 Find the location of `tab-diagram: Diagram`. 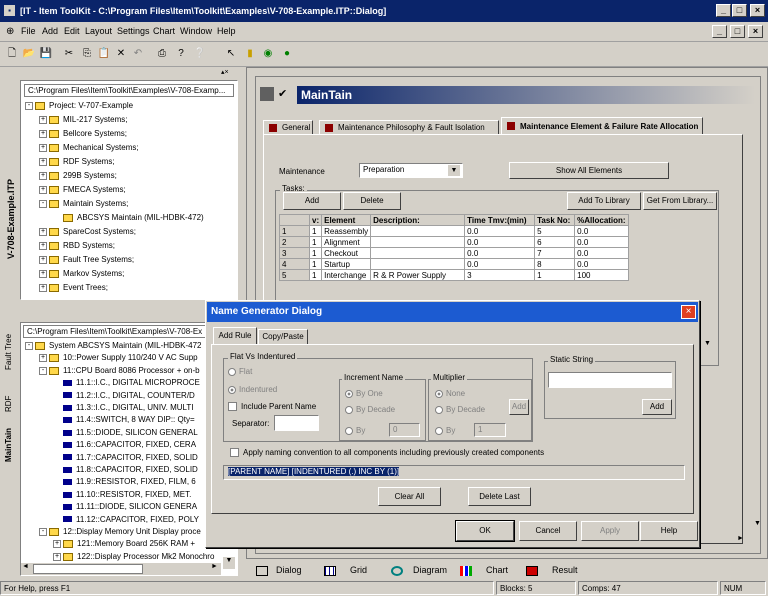

tab-diagram: Diagram is located at coordinates (419, 570).